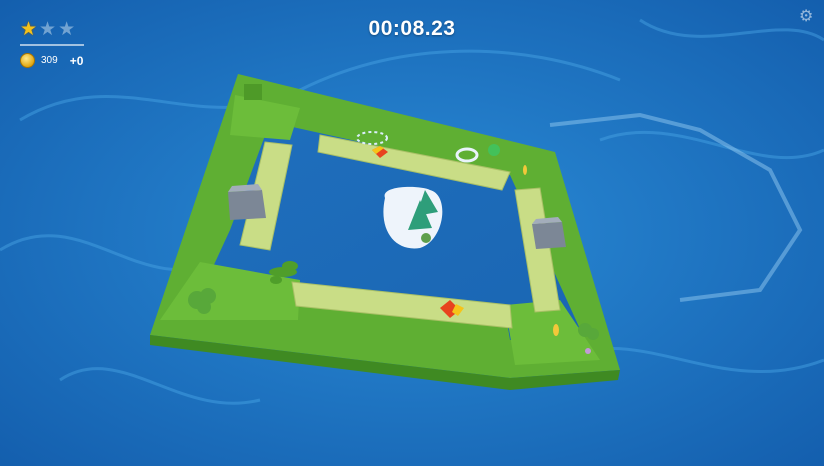  I want to click on pebble, so click(588, 351).